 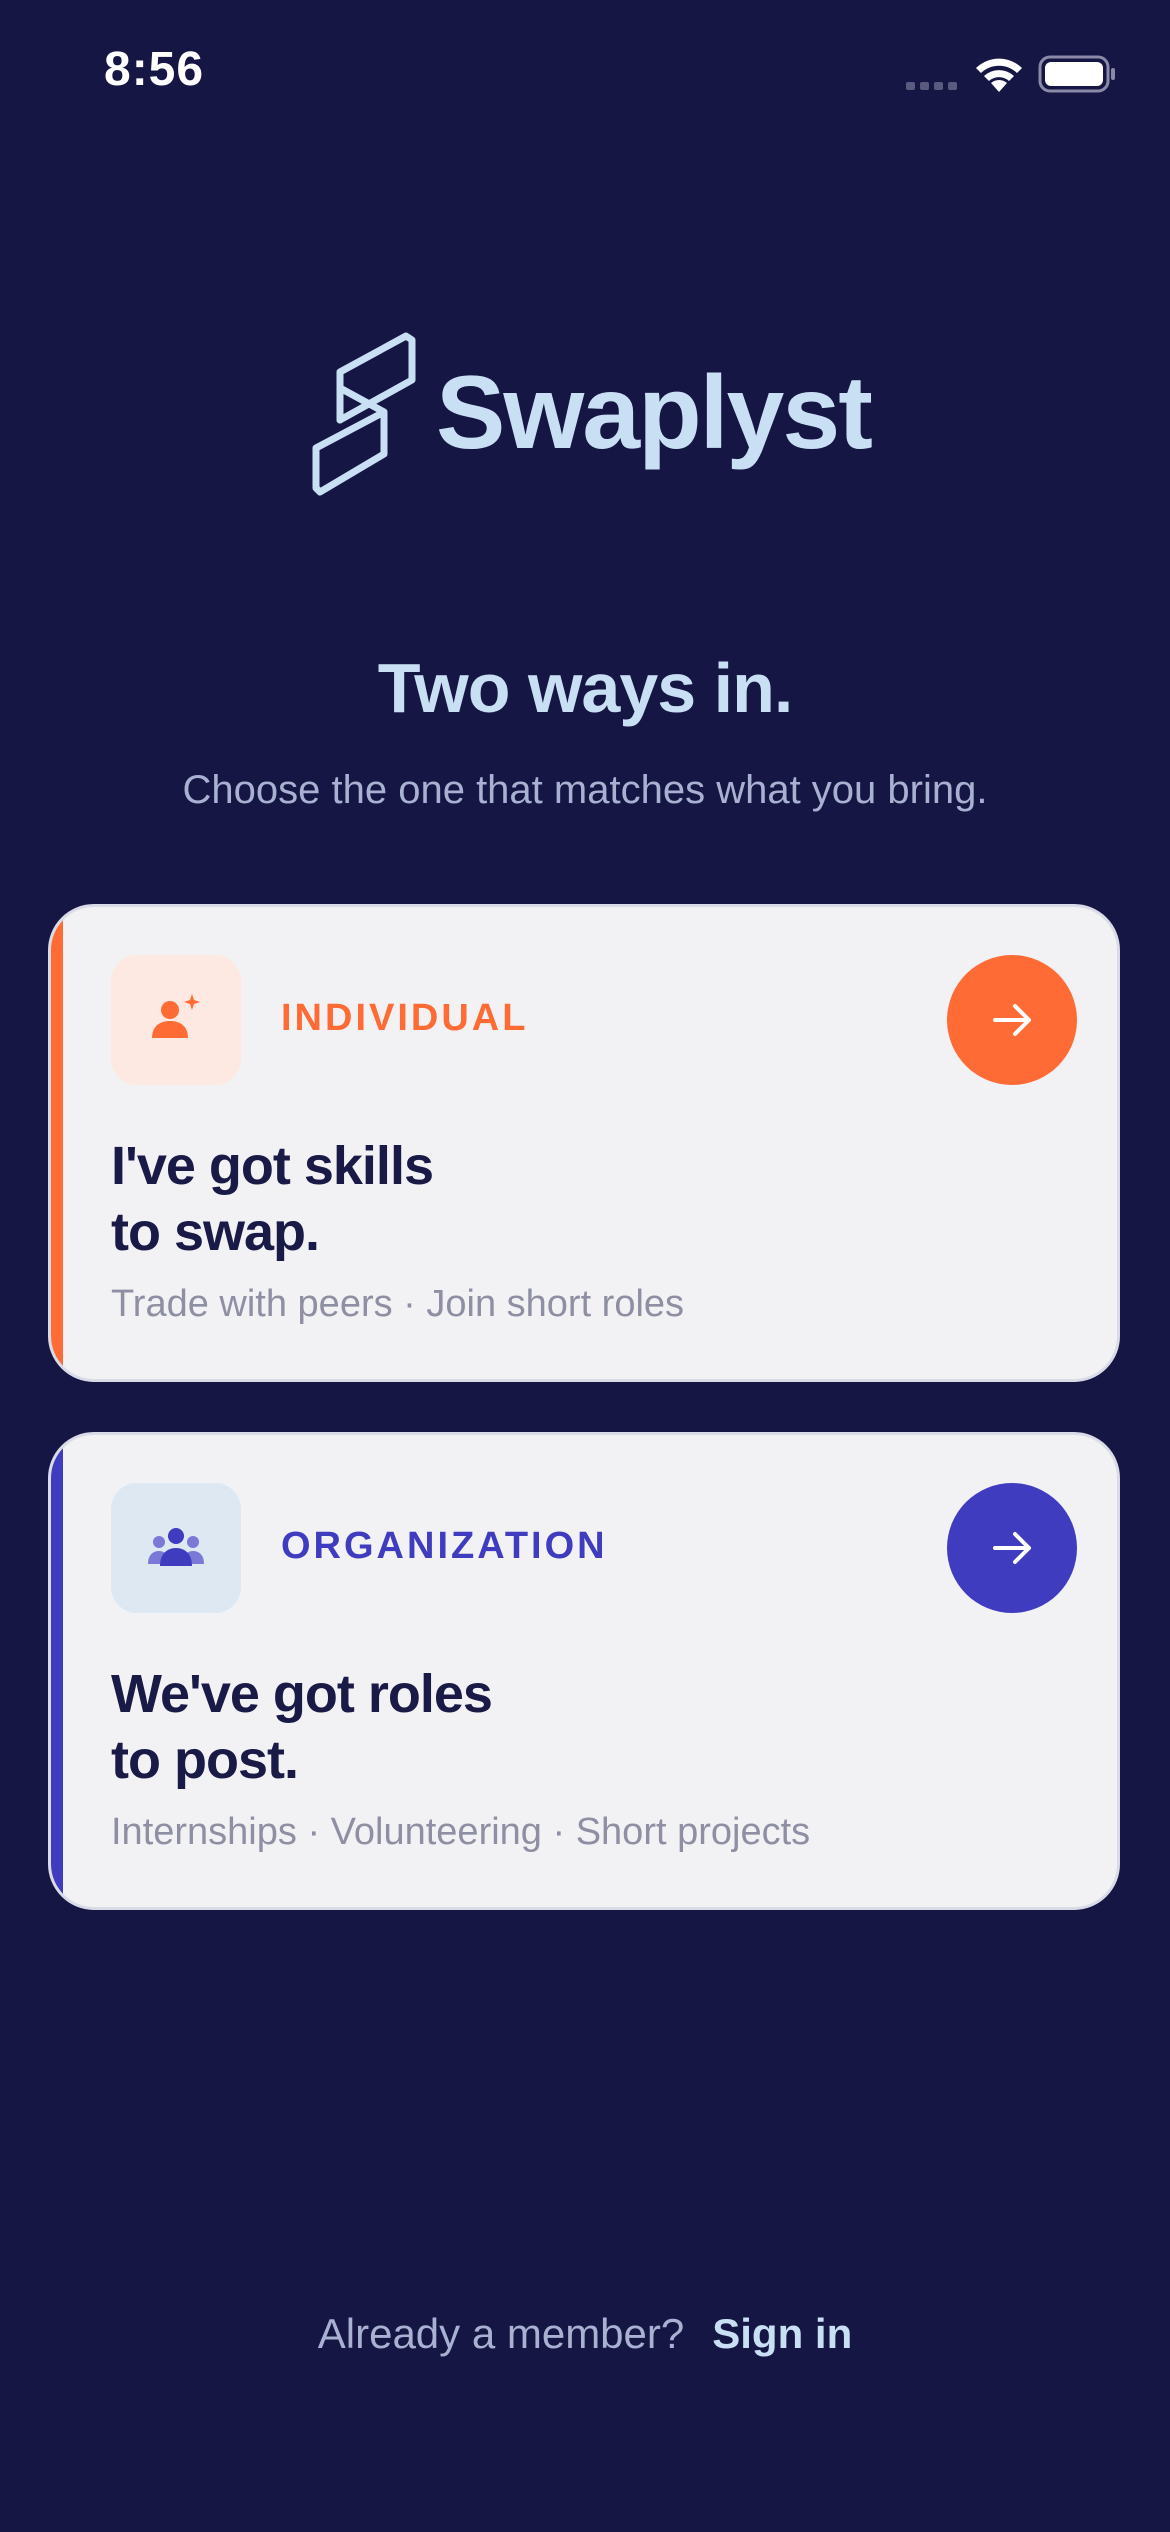 What do you see at coordinates (1076, 74) in the screenshot?
I see `battery-icon` at bounding box center [1076, 74].